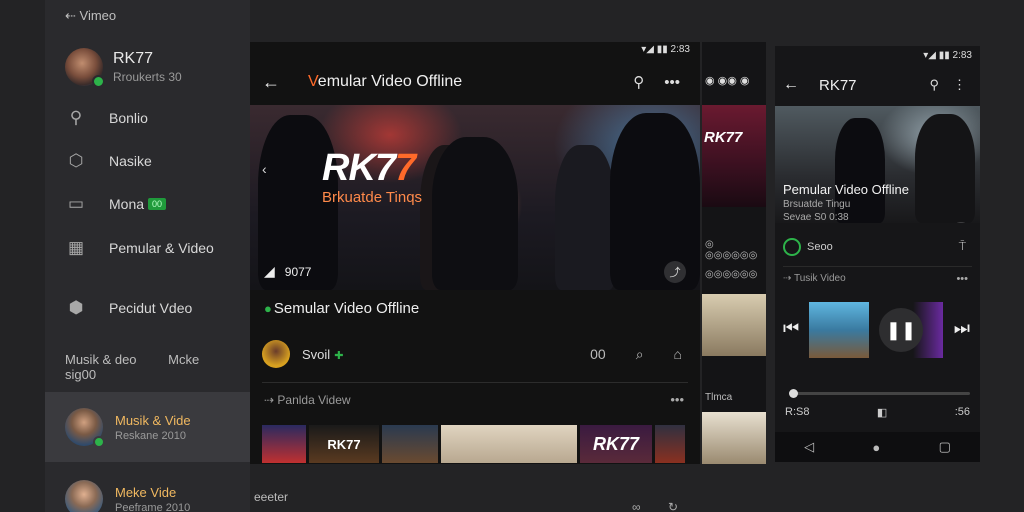 This screenshot has width=1024, height=512. Describe the element at coordinates (385, 81) in the screenshot. I see `page-title: Vemular Video Offline` at that location.